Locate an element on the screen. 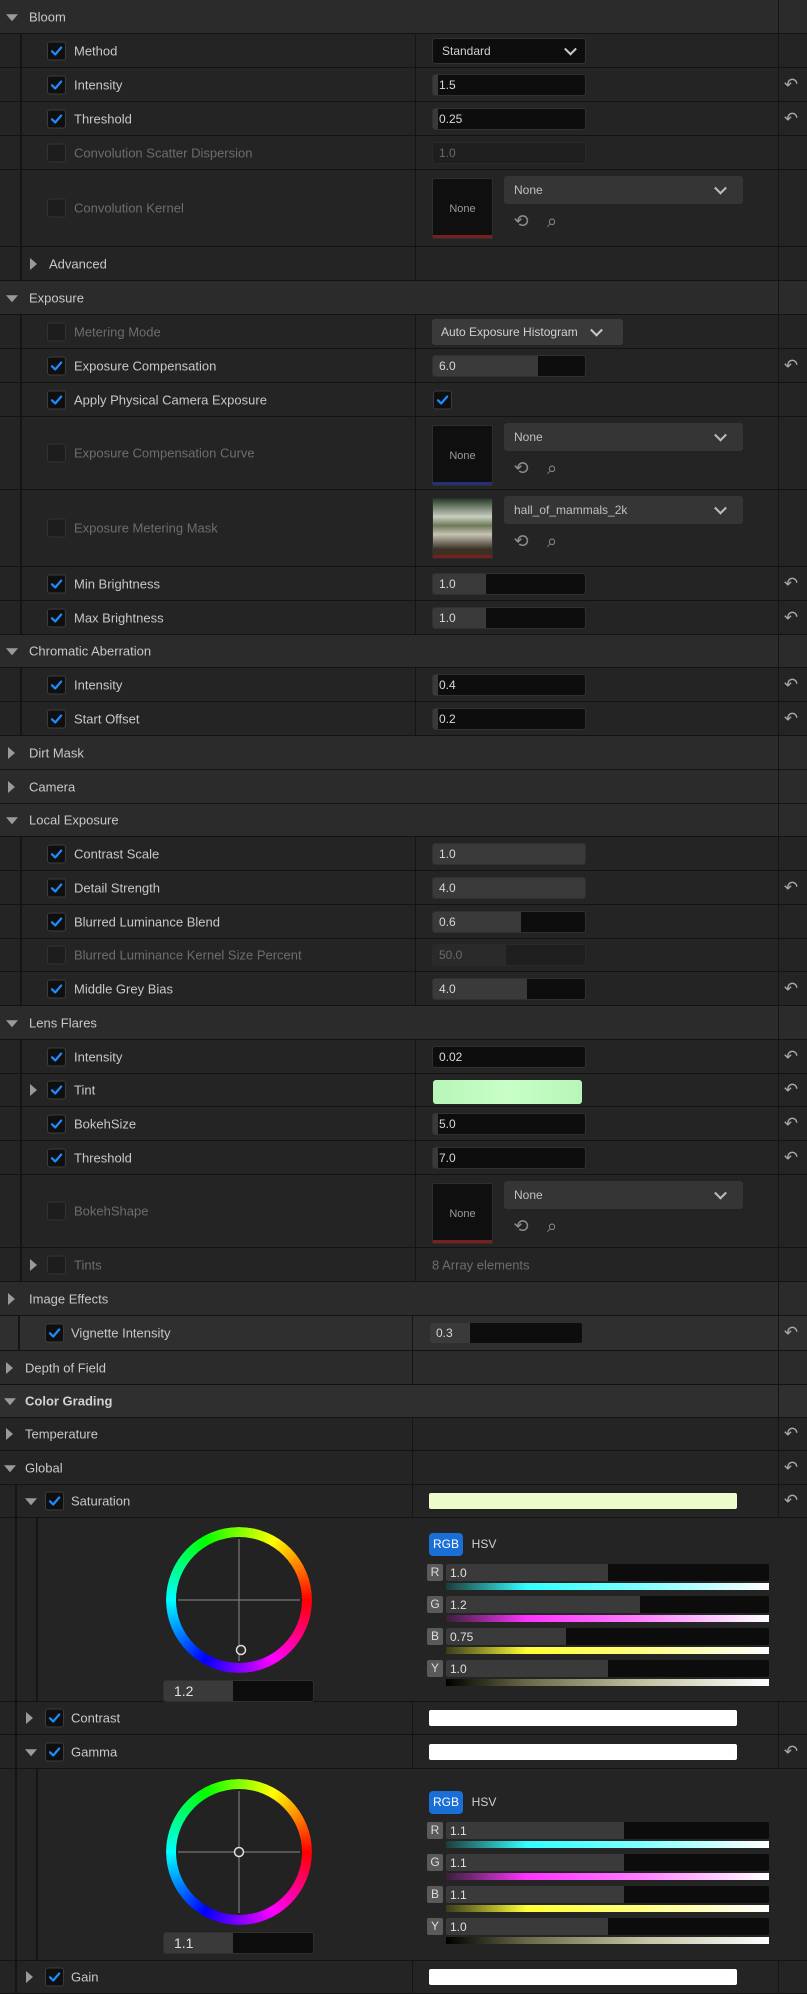 The width and height of the screenshot is (807, 1994). slider-track: 1.0 is located at coordinates (607, 1668).